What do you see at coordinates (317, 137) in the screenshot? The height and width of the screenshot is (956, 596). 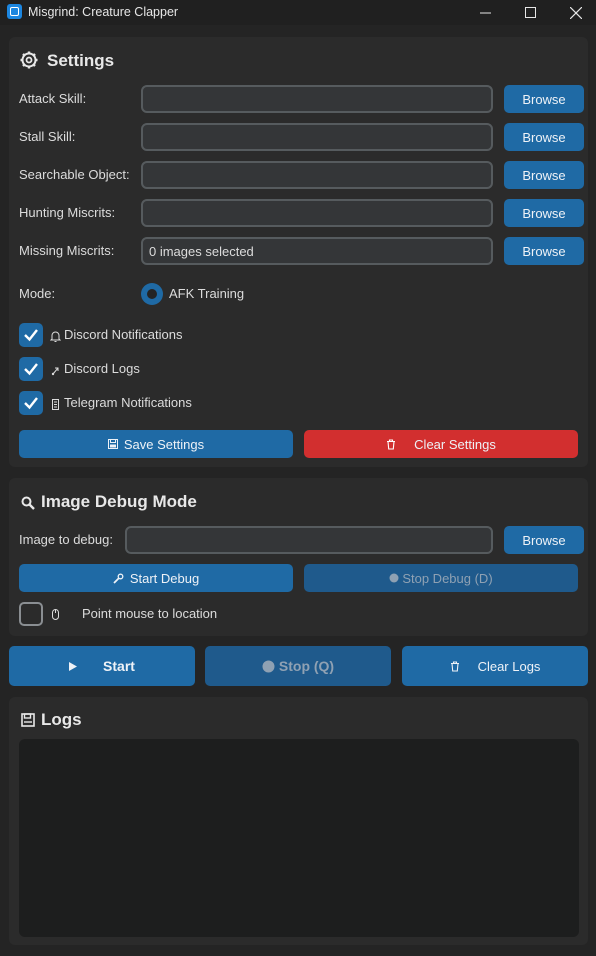 I see `stall-skill-input` at bounding box center [317, 137].